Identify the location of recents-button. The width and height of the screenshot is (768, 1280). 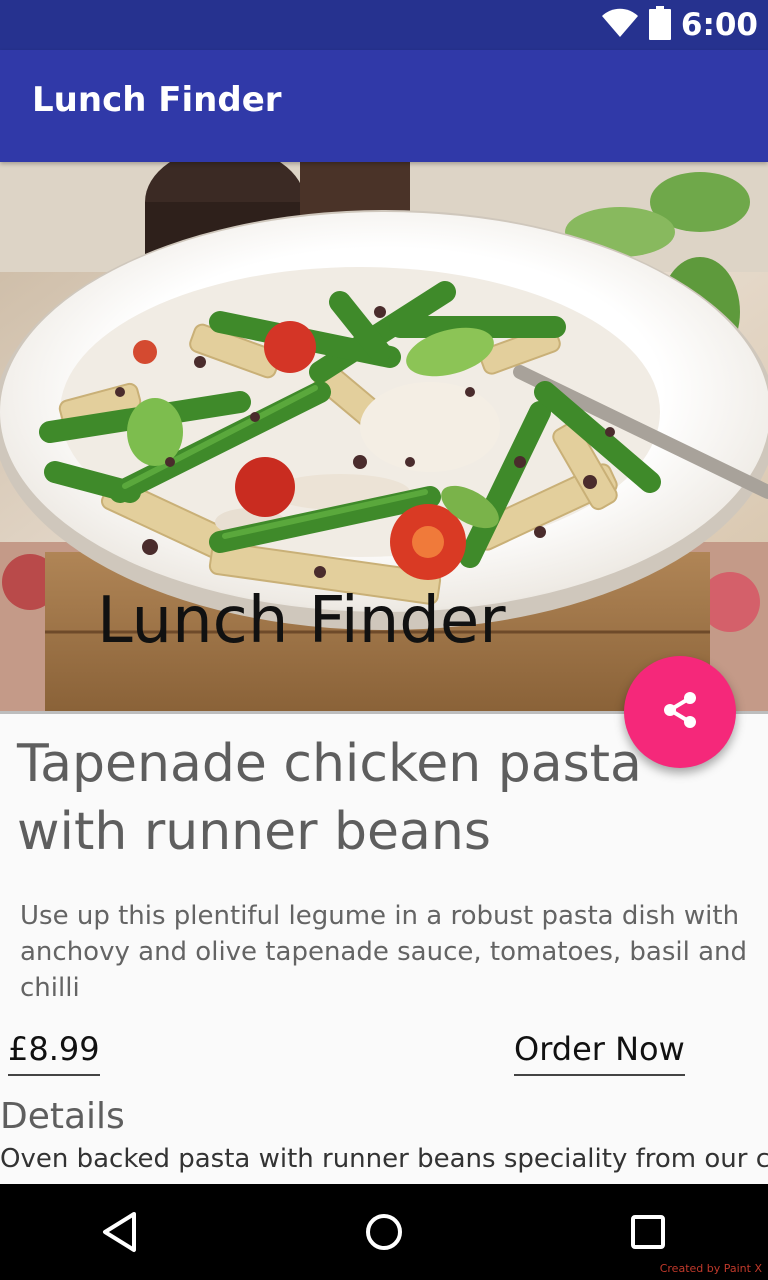
(648, 1234).